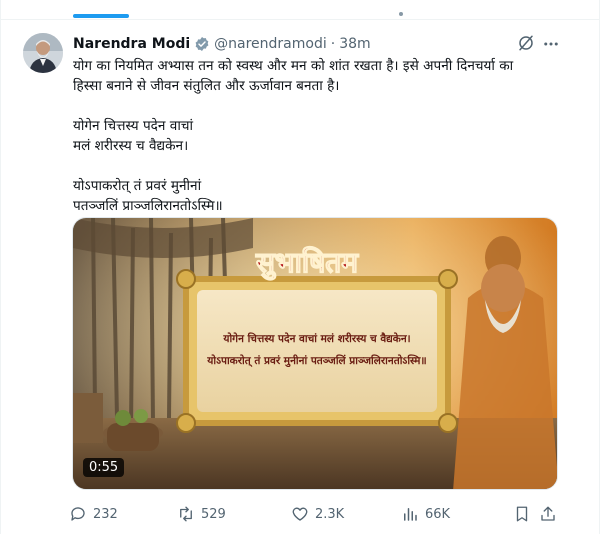 The image size is (600, 534). What do you see at coordinates (438, 514) in the screenshot?
I see `views-count: 66K` at bounding box center [438, 514].